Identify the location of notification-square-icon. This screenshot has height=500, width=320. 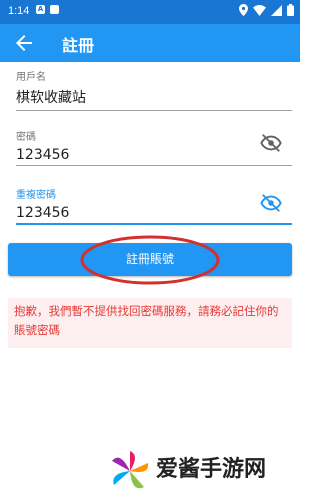
(54, 9).